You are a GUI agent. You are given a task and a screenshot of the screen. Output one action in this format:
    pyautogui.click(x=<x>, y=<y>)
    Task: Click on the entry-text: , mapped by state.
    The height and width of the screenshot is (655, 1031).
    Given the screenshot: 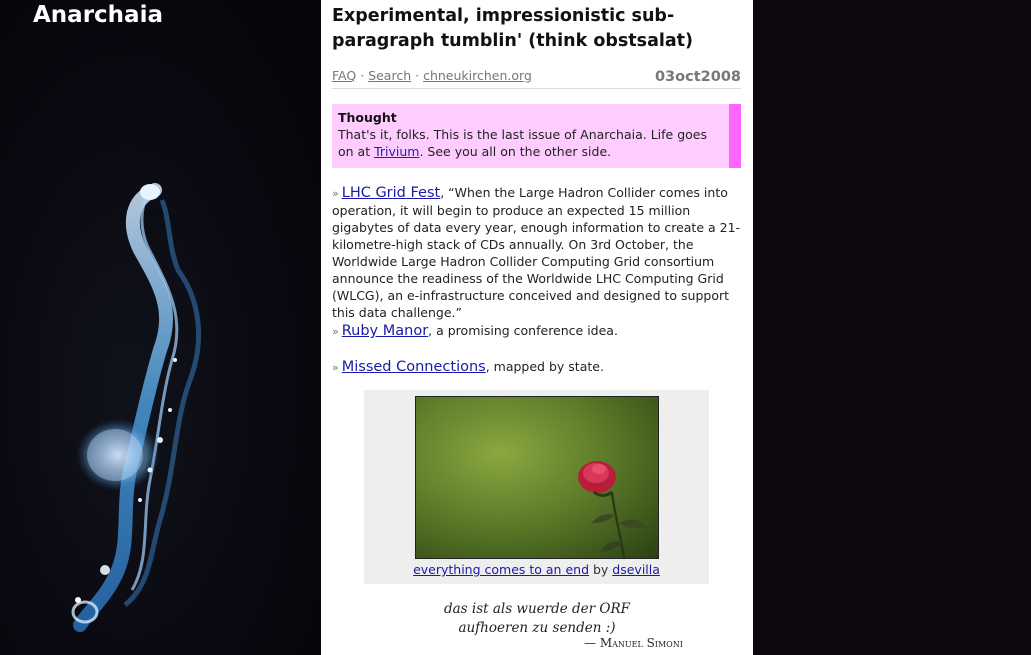 What is the action you would take?
    pyautogui.click(x=544, y=366)
    